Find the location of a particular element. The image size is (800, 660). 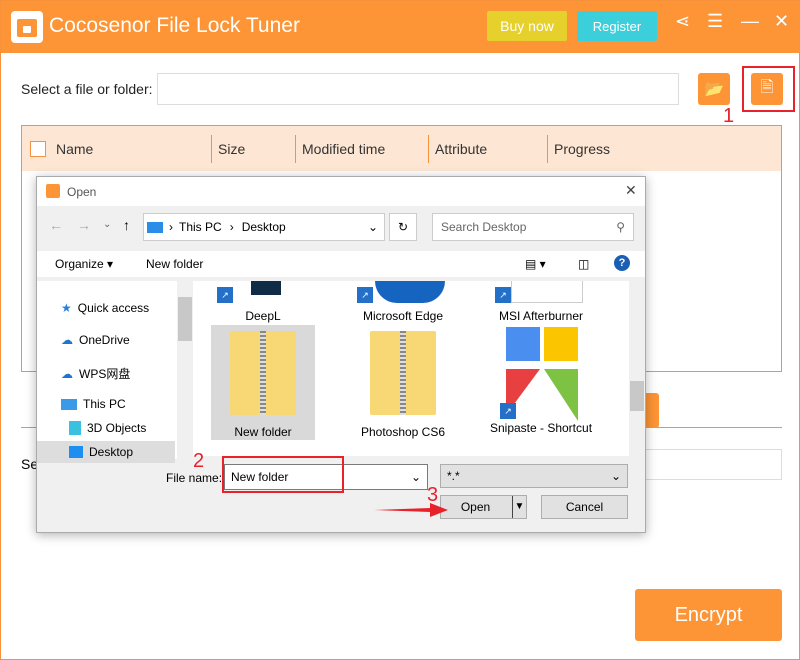

file-item-selected: New folder is located at coordinates (263, 382).